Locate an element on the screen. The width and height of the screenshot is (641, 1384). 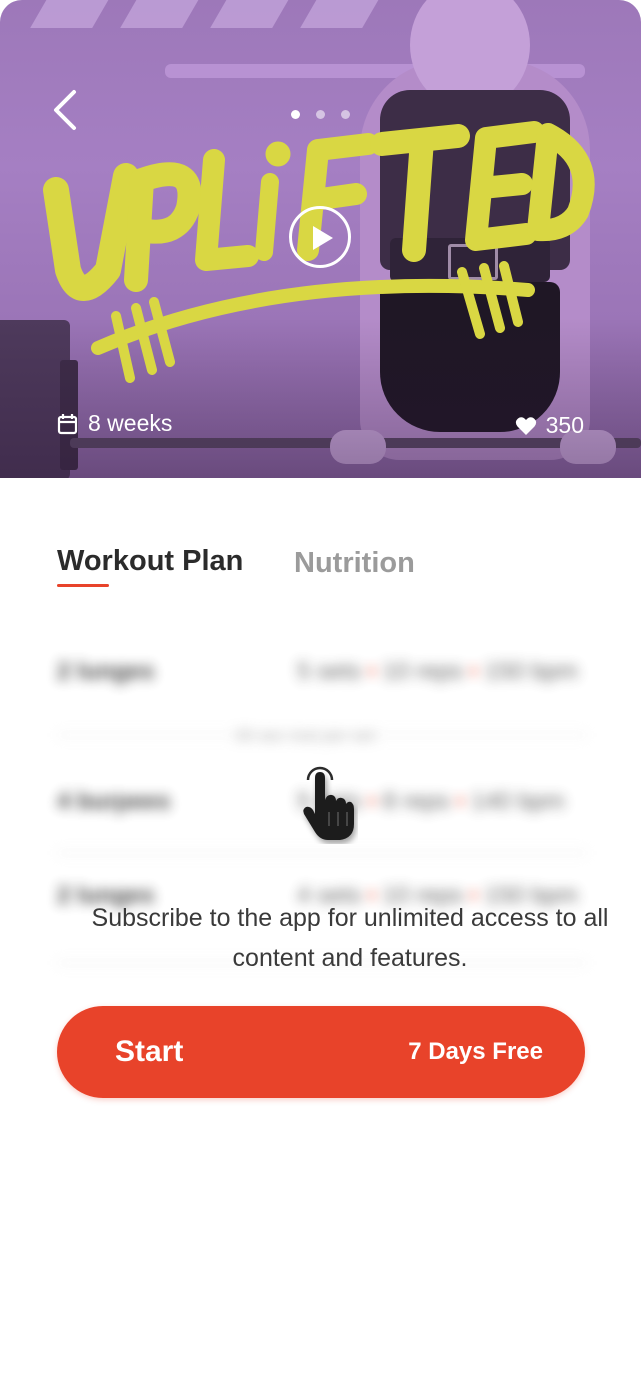
carousel-indicator is located at coordinates (320, 114).